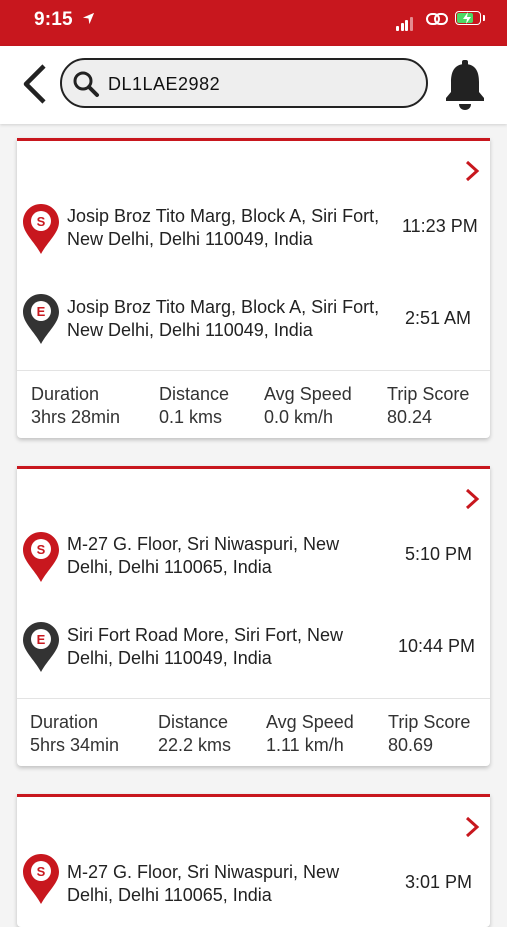 The height and width of the screenshot is (927, 507). Describe the element at coordinates (465, 85) in the screenshot. I see `bell-icon` at that location.